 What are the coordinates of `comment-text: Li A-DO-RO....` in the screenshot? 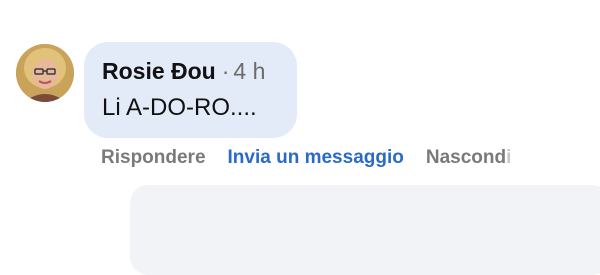 It's located at (179, 107).